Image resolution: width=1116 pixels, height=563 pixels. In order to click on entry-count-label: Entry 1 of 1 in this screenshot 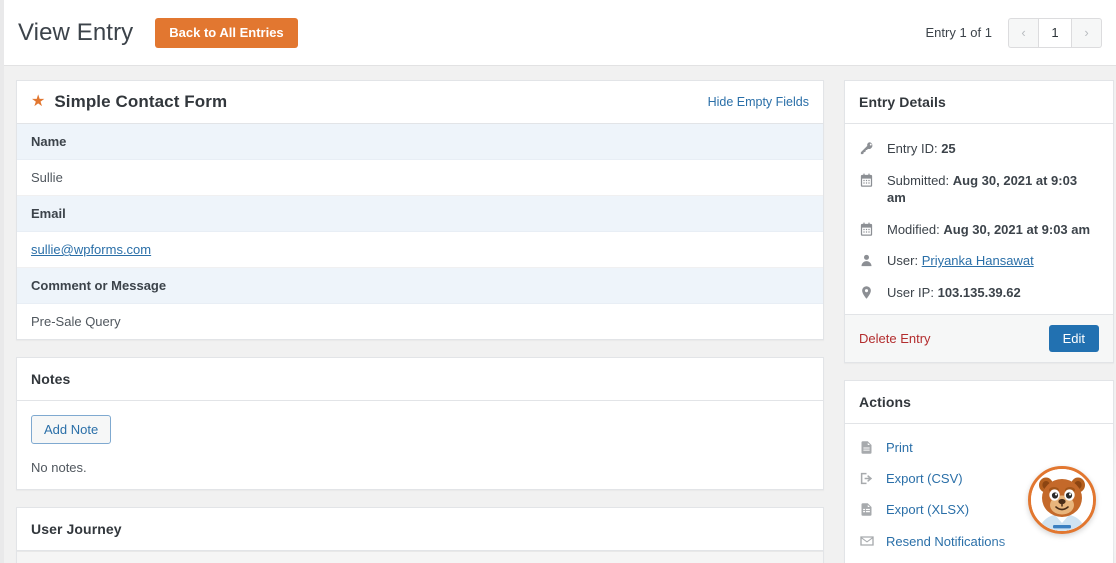, I will do `click(958, 32)`.